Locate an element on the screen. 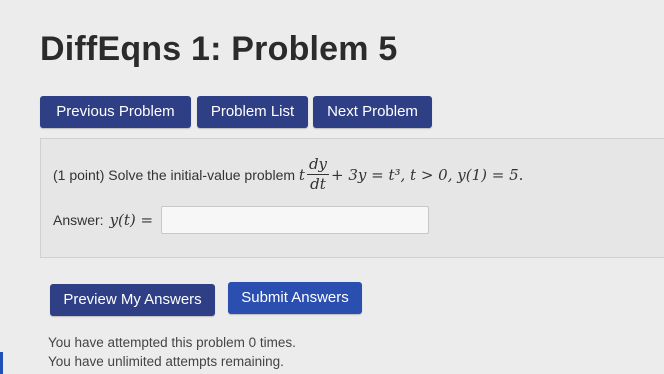 The width and height of the screenshot is (664, 374). problem-prompt: Solve the initial-value problem is located at coordinates (202, 174).